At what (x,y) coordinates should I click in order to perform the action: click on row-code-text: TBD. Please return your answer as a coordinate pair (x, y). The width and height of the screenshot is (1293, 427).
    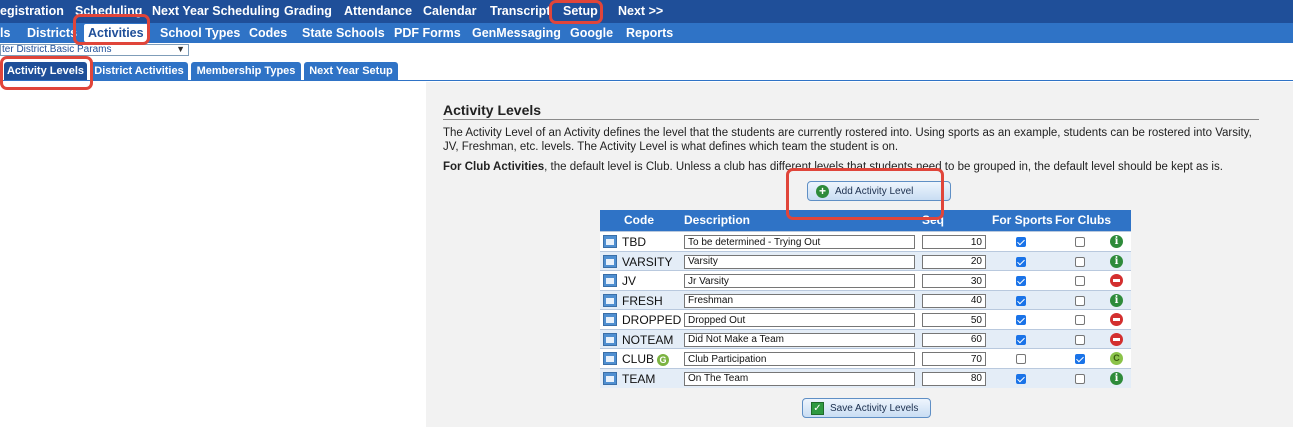
    Looking at the image, I should click on (634, 242).